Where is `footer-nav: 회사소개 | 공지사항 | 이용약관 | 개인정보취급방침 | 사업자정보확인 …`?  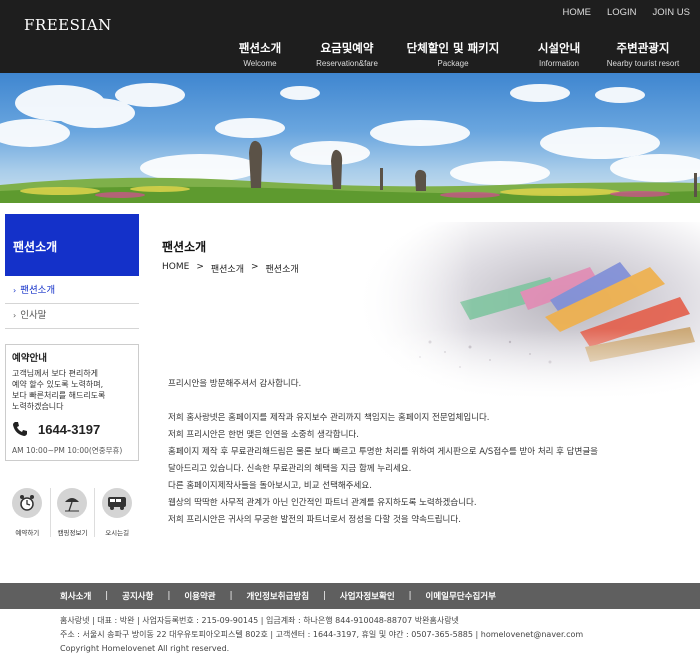 footer-nav: 회사소개 | 공지사항 | 이용약관 | 개인정보취급방침 | 사업자정보확인 … is located at coordinates (350, 596).